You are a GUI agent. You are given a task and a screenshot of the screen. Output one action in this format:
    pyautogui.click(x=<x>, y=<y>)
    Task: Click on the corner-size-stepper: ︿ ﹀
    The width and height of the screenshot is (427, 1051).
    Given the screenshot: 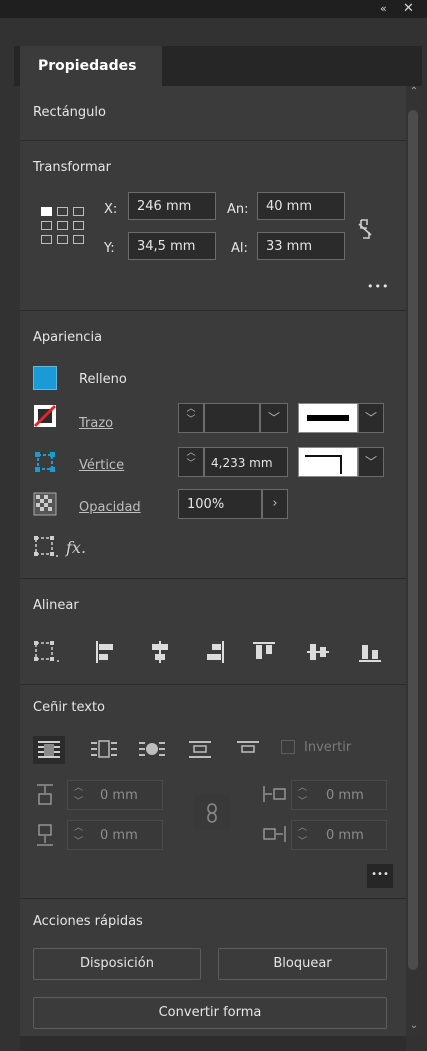 What is the action you would take?
    pyautogui.click(x=191, y=462)
    